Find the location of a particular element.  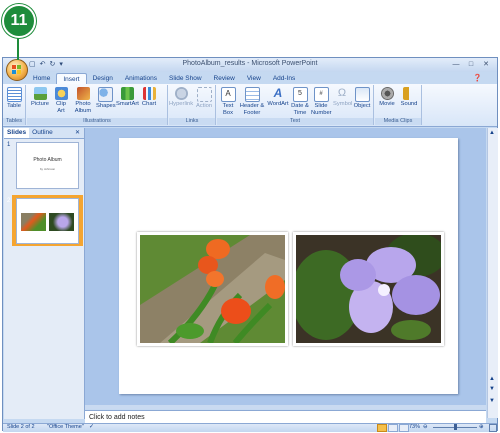

status-bar: Slide 2 of 2 "Office Theme" ✓ 73% ⊖ ⊕ is located at coordinates (250, 427).